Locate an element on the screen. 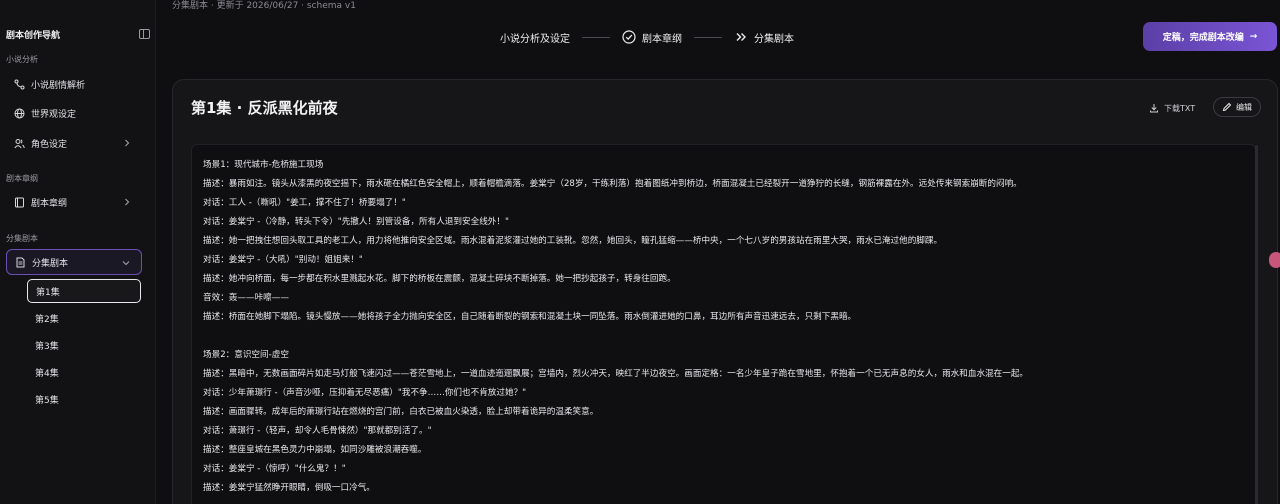 The width and height of the screenshot is (1280, 504). workflow-steps: 小说分析及设定 剧本章纲 分集剧本 is located at coordinates (647, 37).